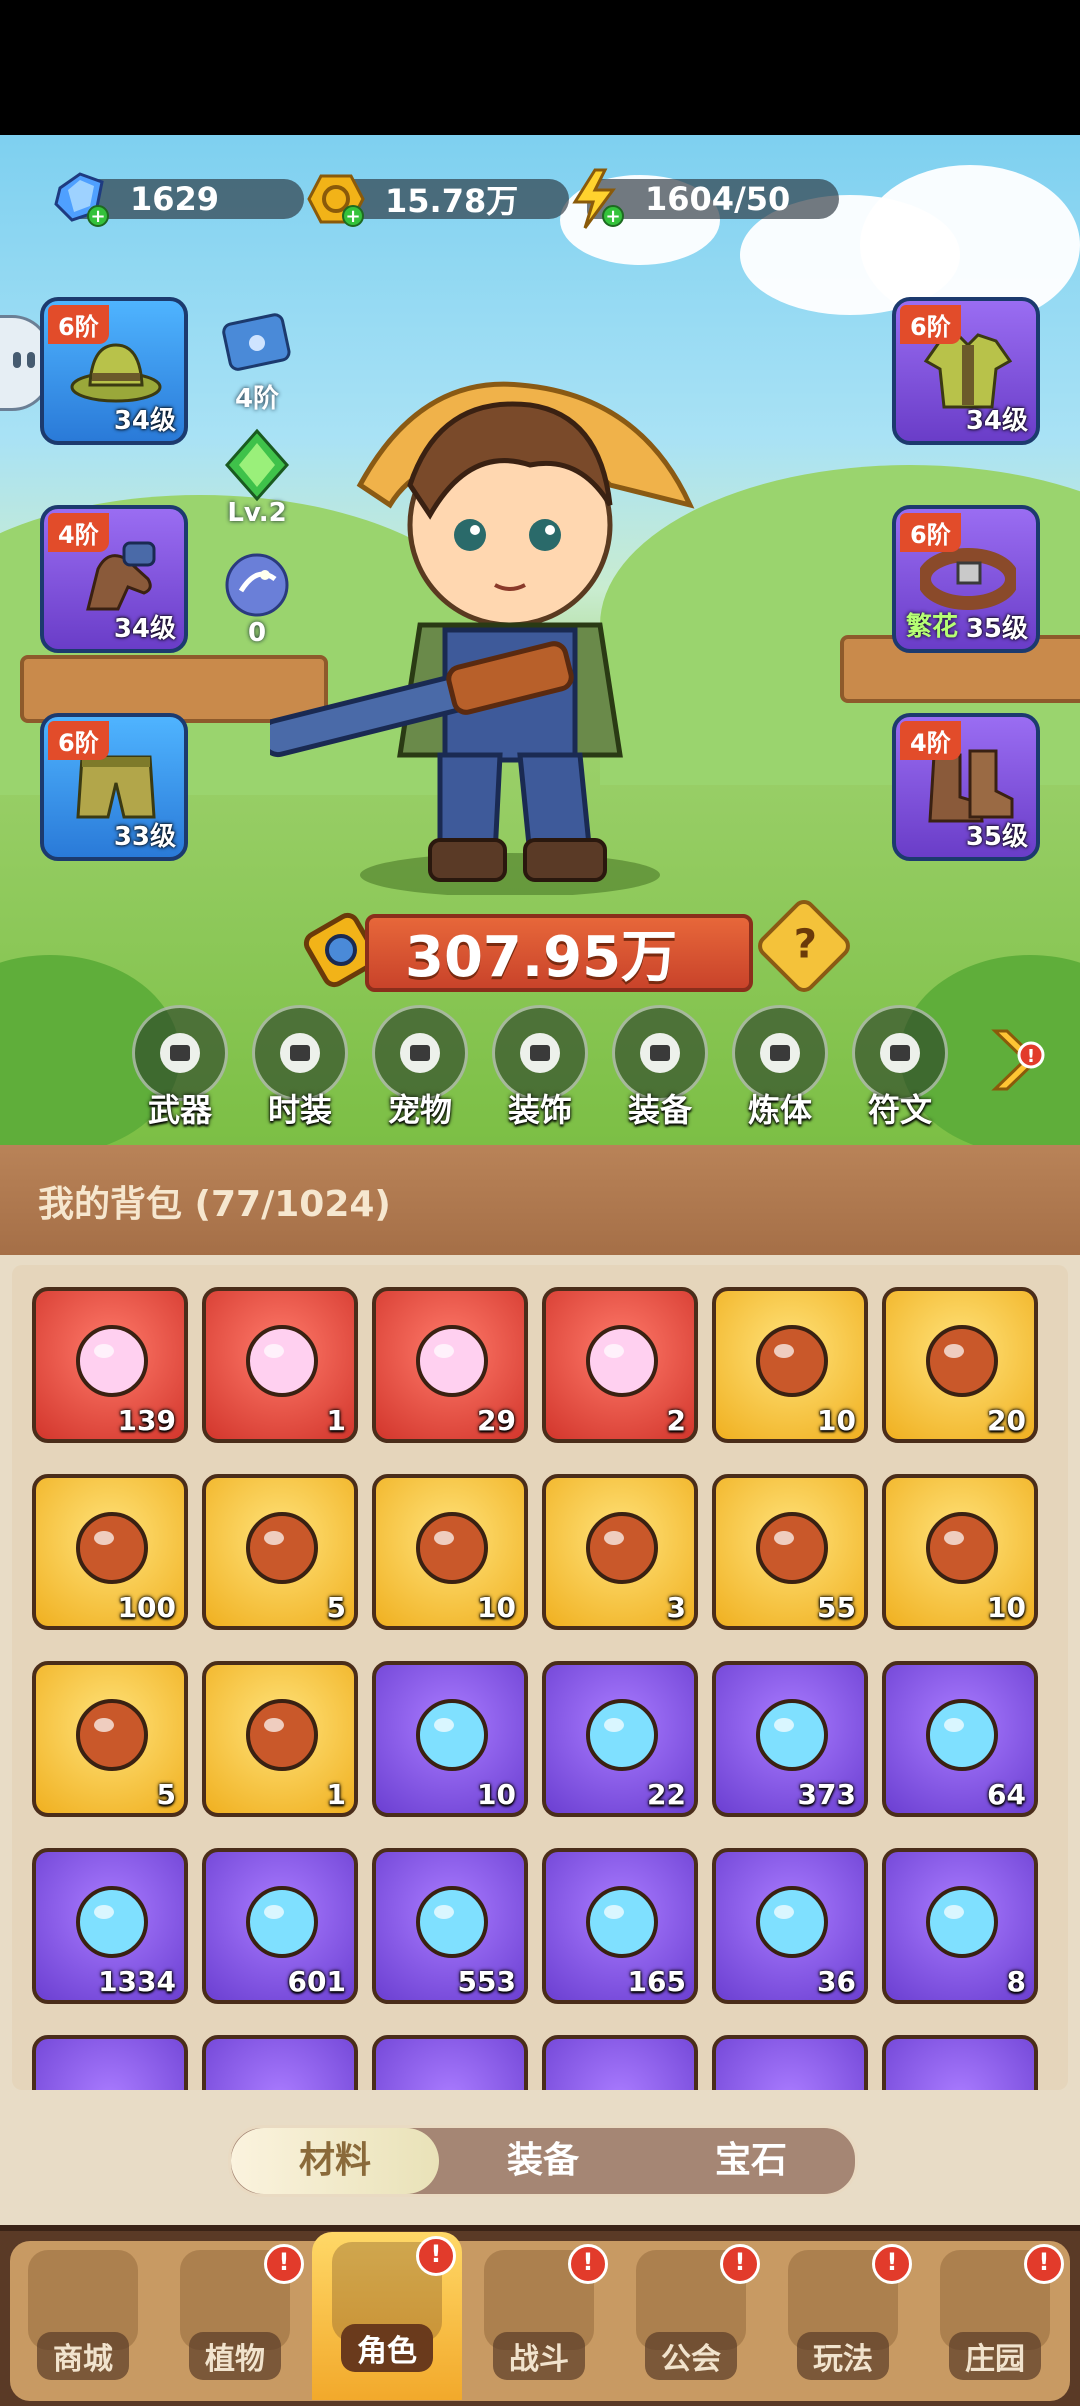 The width and height of the screenshot is (1080, 2406). What do you see at coordinates (836, 1981) in the screenshot?
I see `item-quantity: 36` at bounding box center [836, 1981].